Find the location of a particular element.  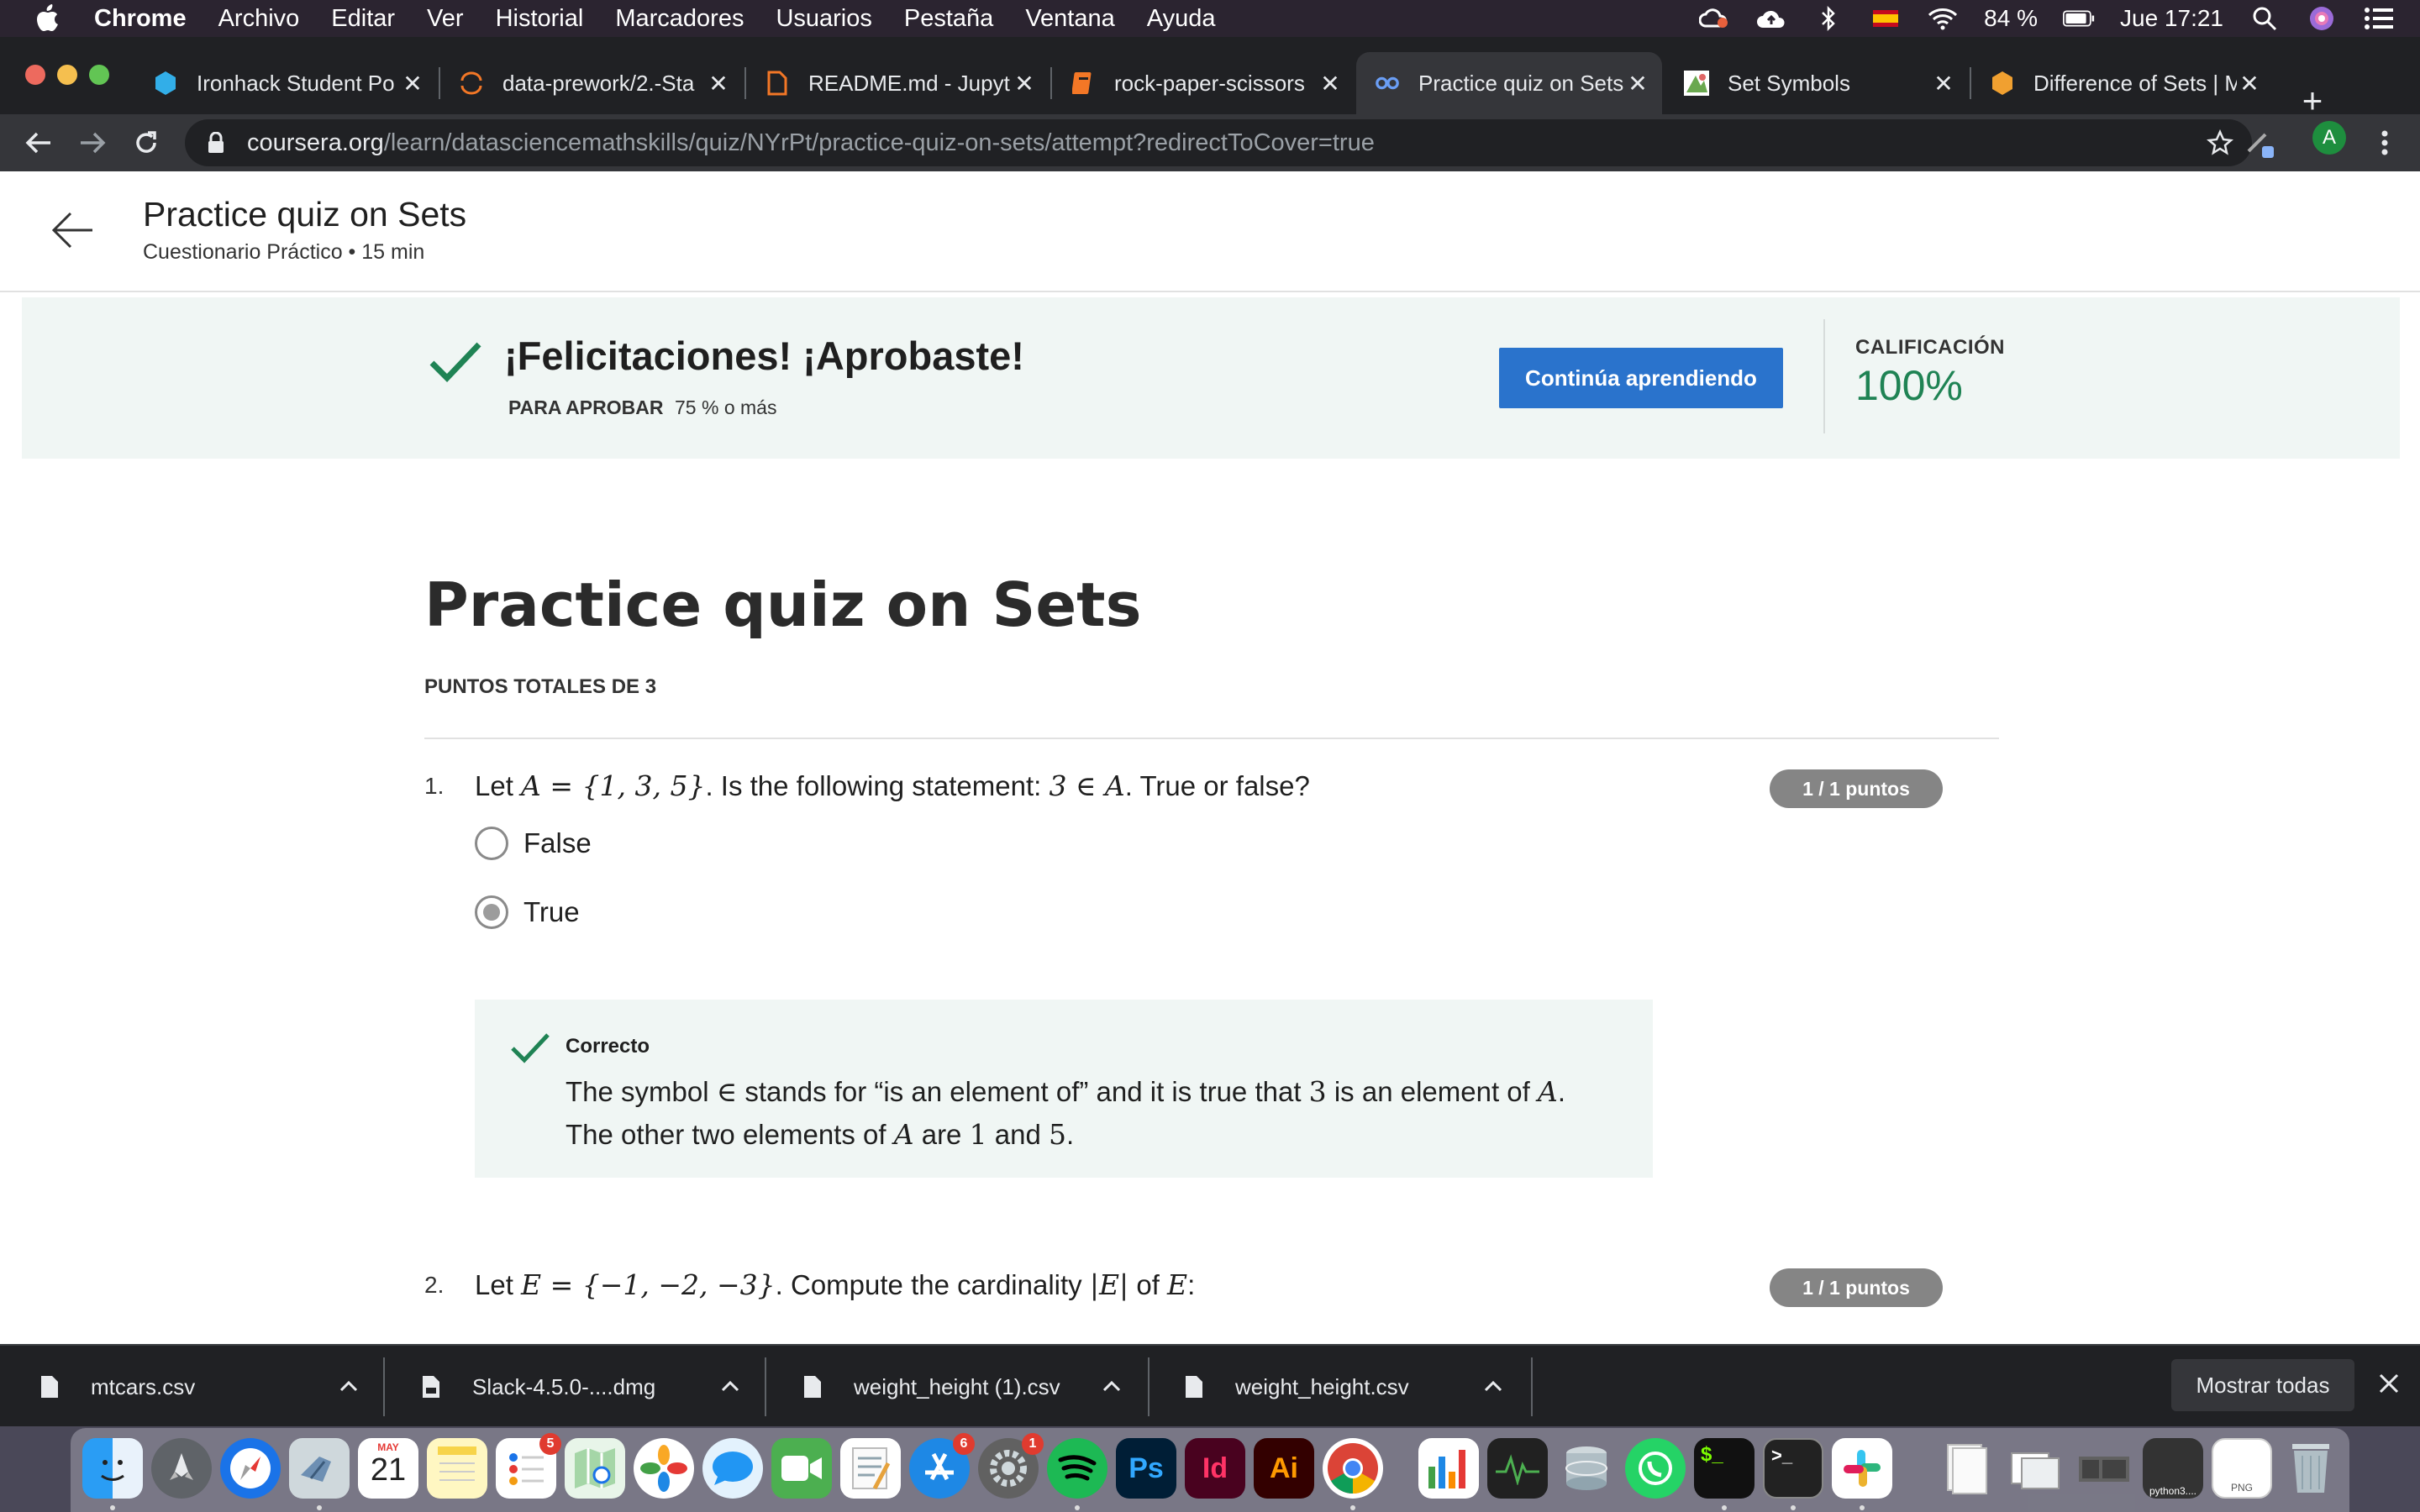

illustrator-icon: Ai is located at coordinates (1284, 1468).